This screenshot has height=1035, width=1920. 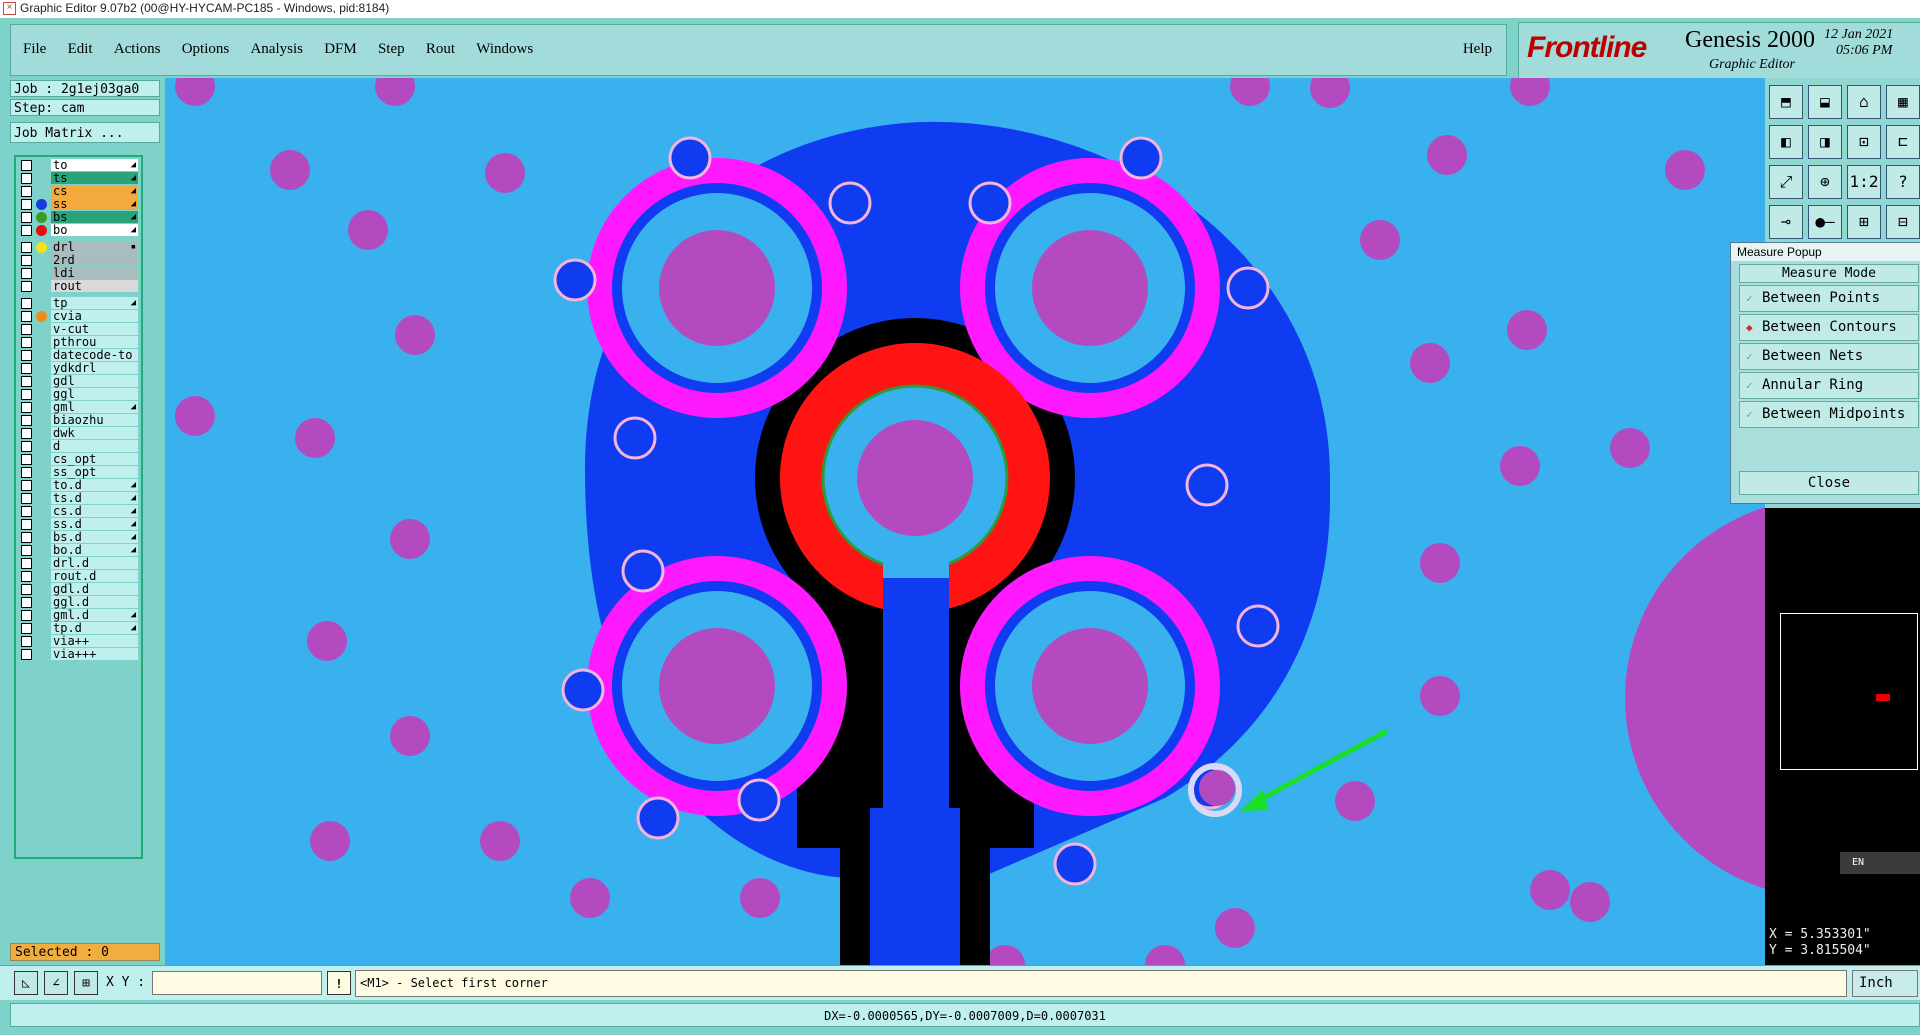 I want to click on grid-icon: ⊞, so click(x=86, y=983).